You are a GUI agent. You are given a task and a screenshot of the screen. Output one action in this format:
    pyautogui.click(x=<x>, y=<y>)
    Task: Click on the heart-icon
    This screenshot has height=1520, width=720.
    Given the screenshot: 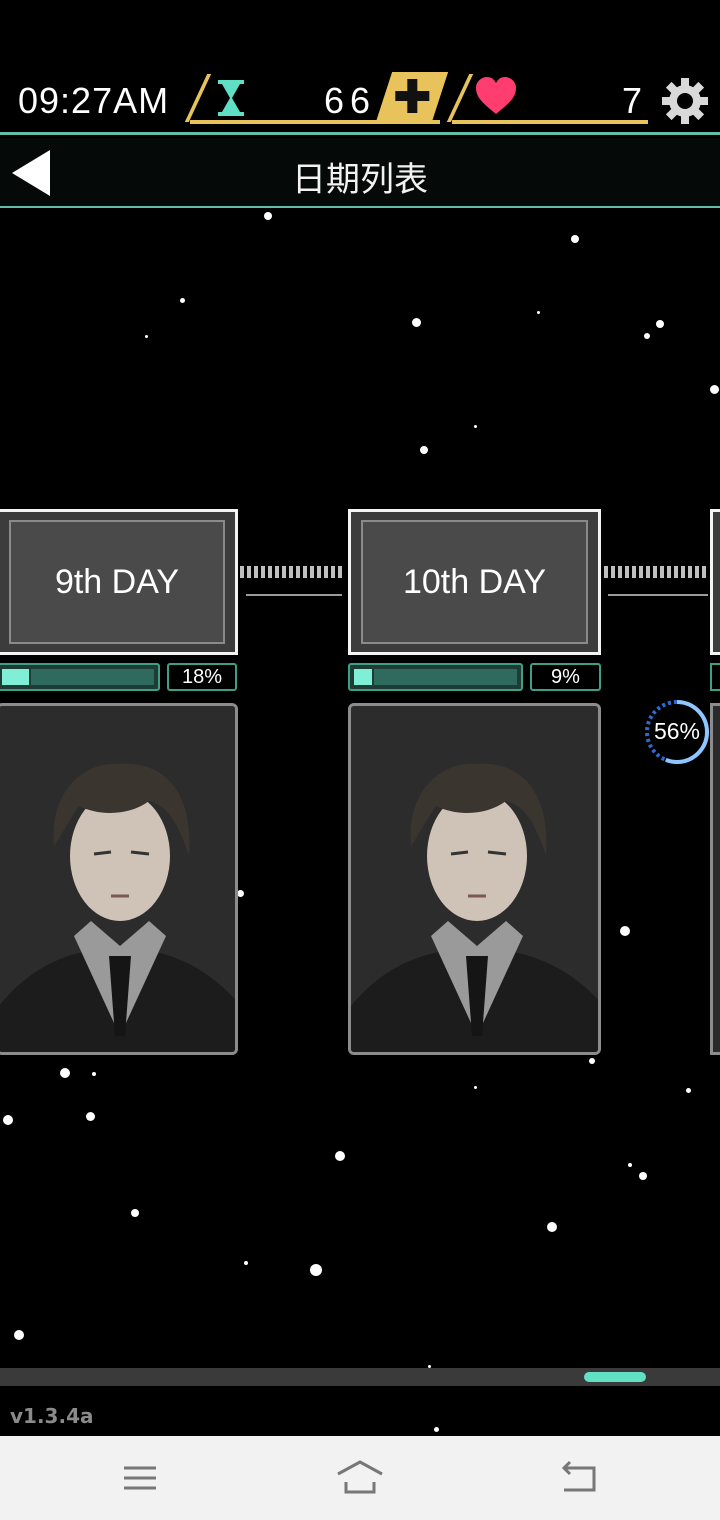 What is the action you would take?
    pyautogui.click(x=496, y=98)
    